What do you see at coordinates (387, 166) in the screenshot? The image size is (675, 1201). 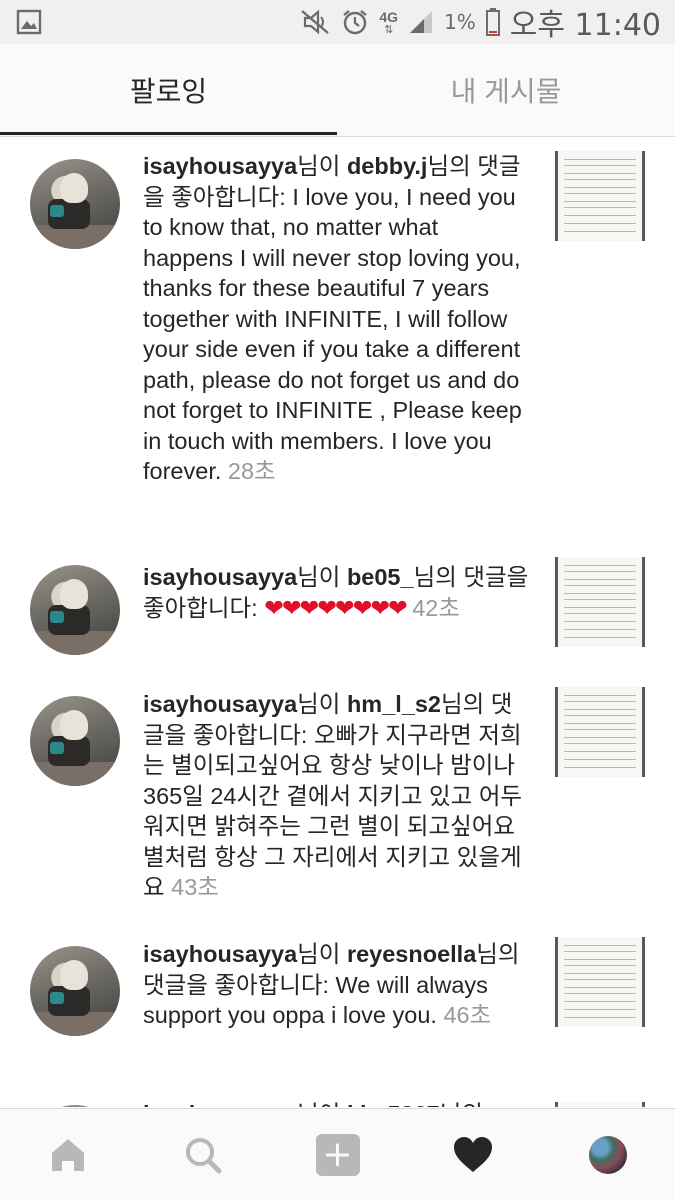 I see `target-username-link: debby.j` at bounding box center [387, 166].